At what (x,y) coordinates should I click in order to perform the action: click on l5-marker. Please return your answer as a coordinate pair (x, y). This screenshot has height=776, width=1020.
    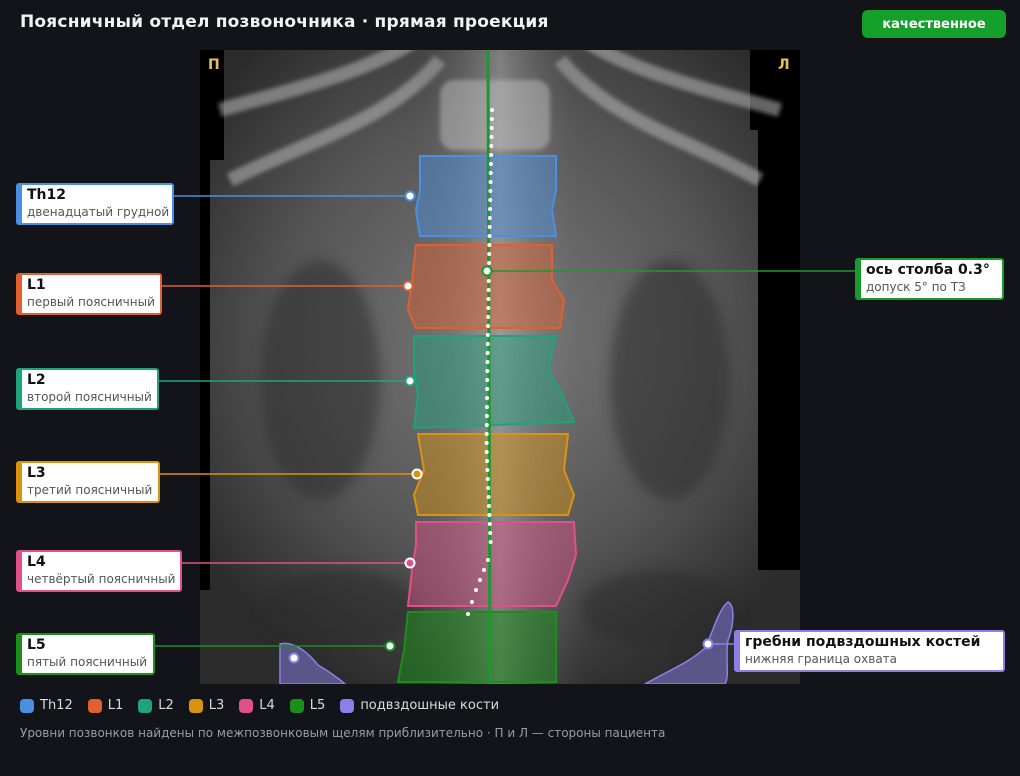
    Looking at the image, I should click on (390, 646).